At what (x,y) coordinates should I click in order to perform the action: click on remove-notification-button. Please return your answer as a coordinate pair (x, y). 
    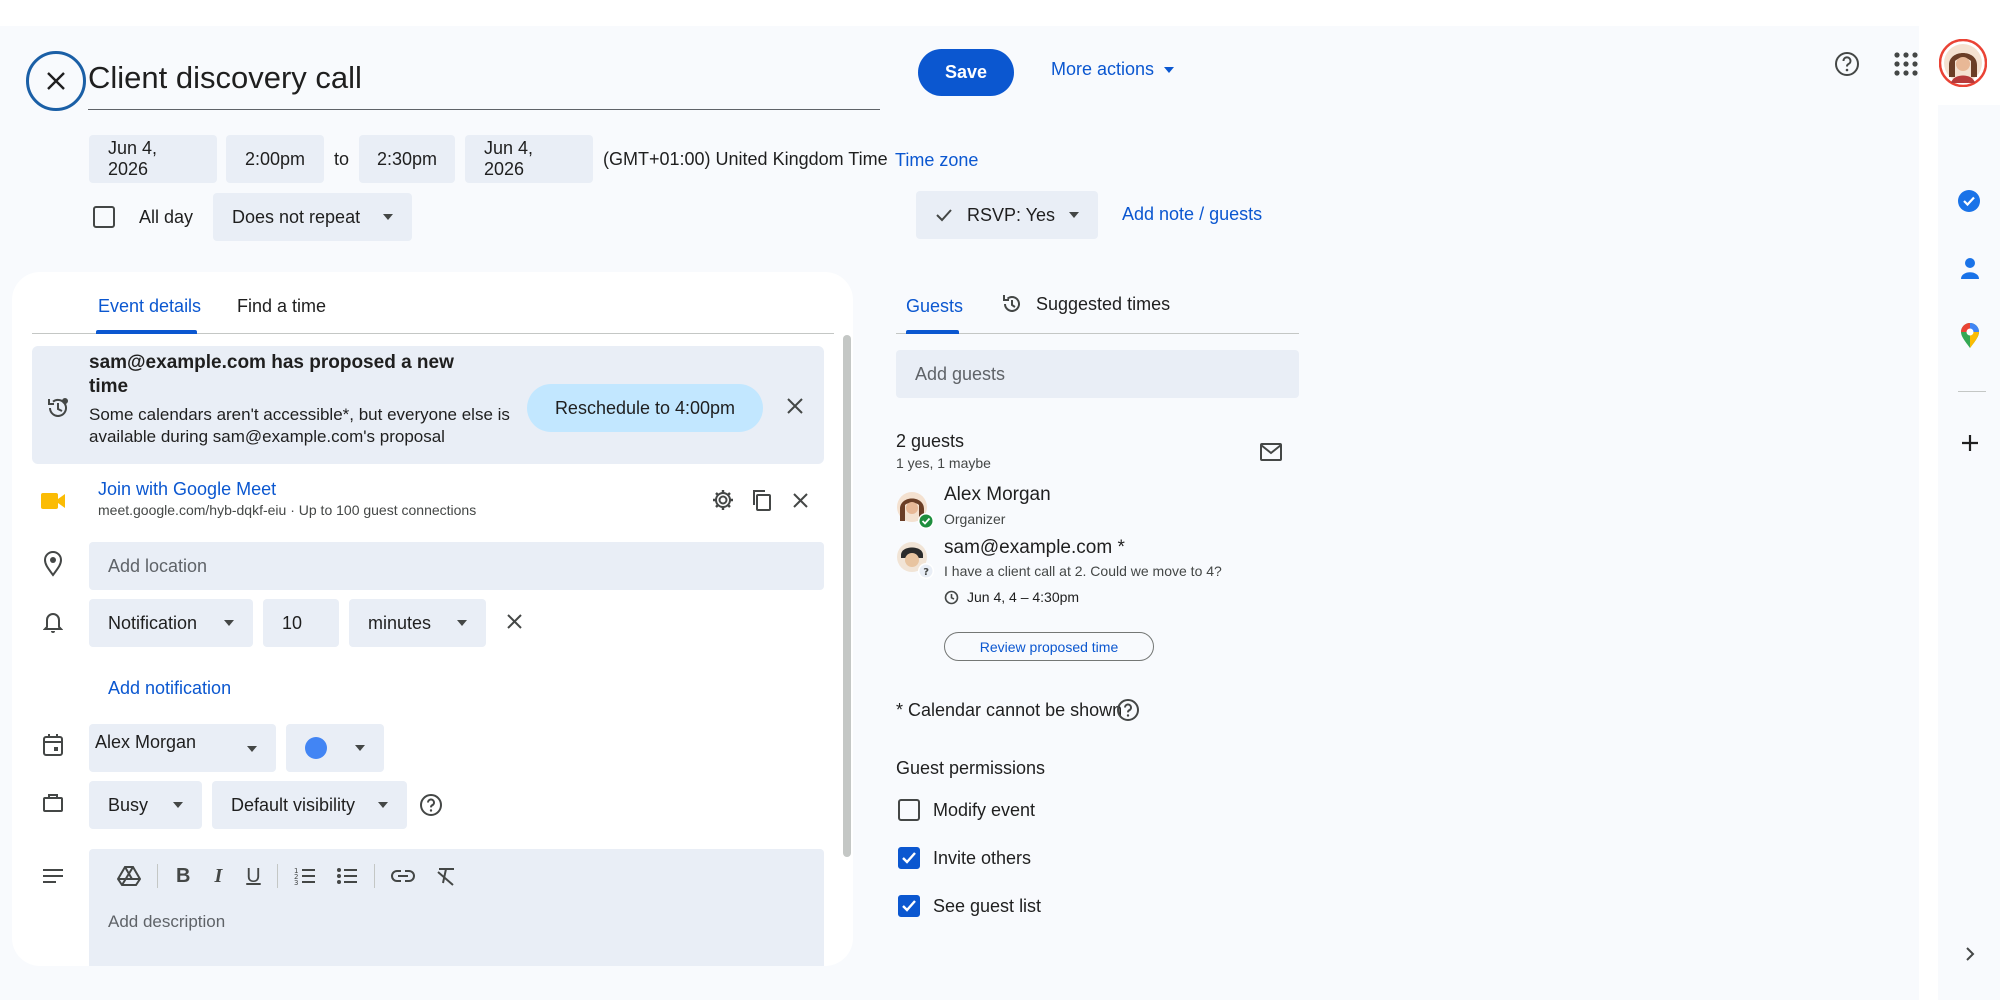
    Looking at the image, I should click on (514, 621).